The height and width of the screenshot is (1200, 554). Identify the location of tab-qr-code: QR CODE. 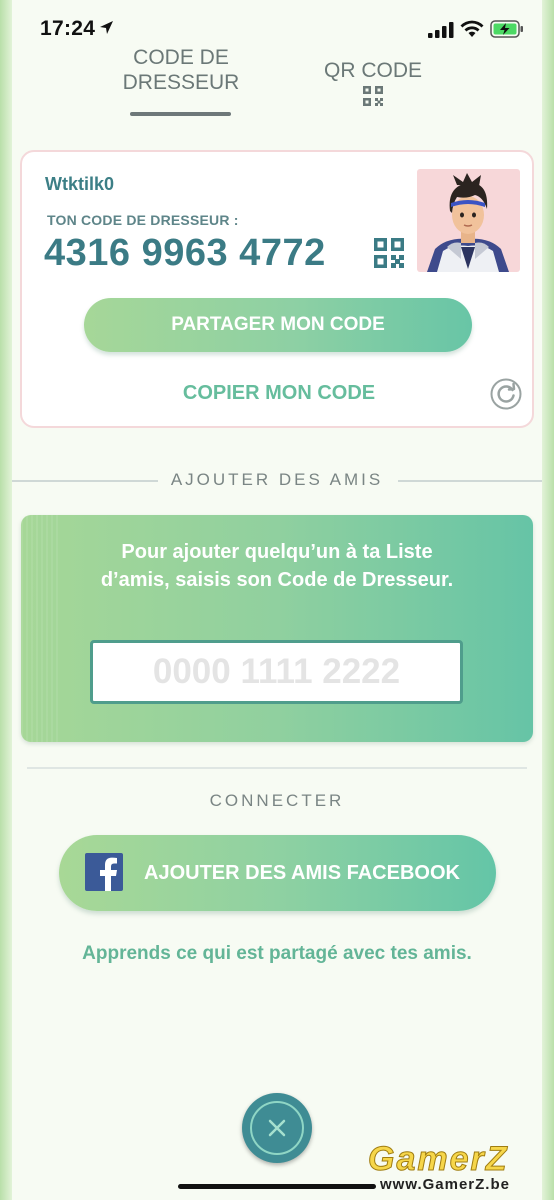
(373, 70).